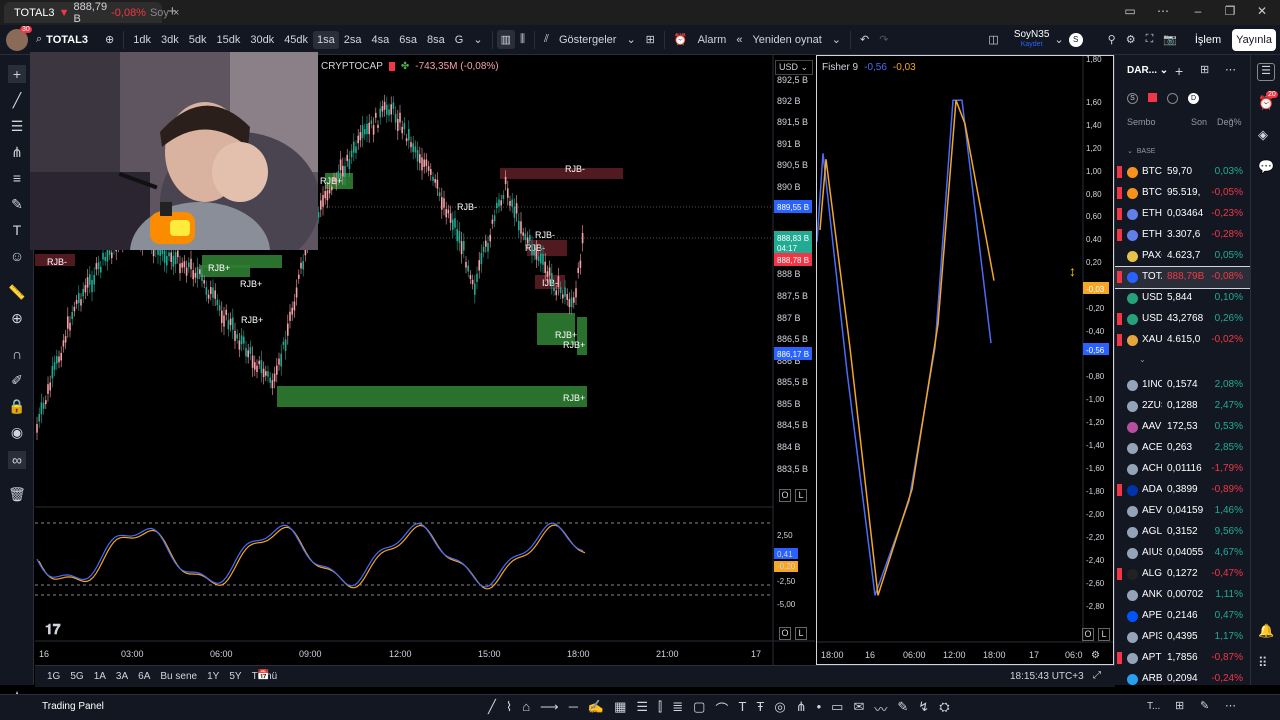 This screenshot has width=1280, height=720. I want to click on watchlist-row: AGLI 0,3152 9,56%, so click(1182, 532).